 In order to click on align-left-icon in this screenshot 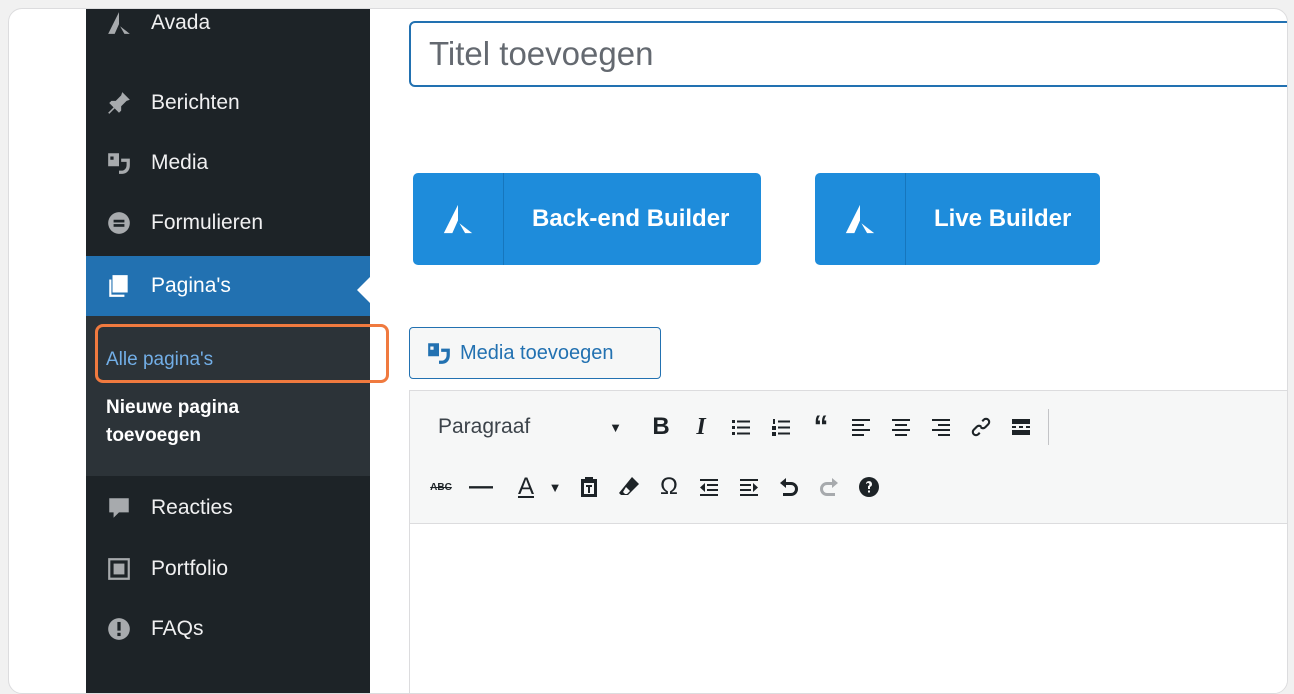, I will do `click(861, 427)`.